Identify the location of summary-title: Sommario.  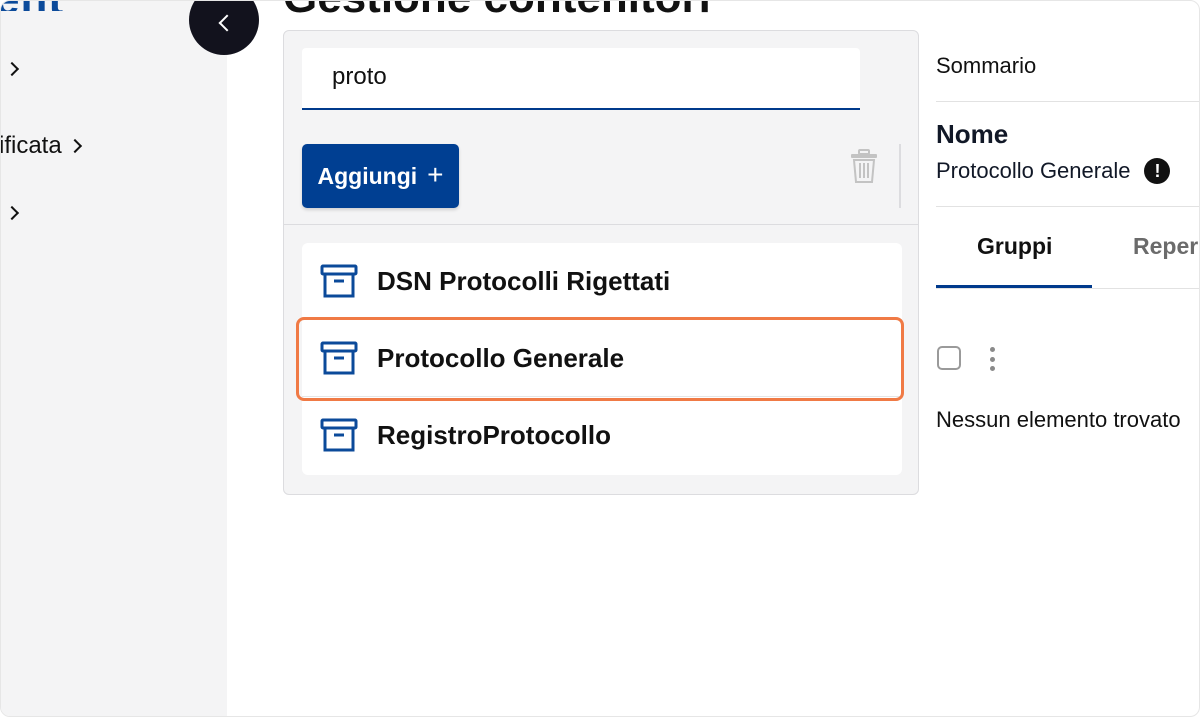
(986, 65).